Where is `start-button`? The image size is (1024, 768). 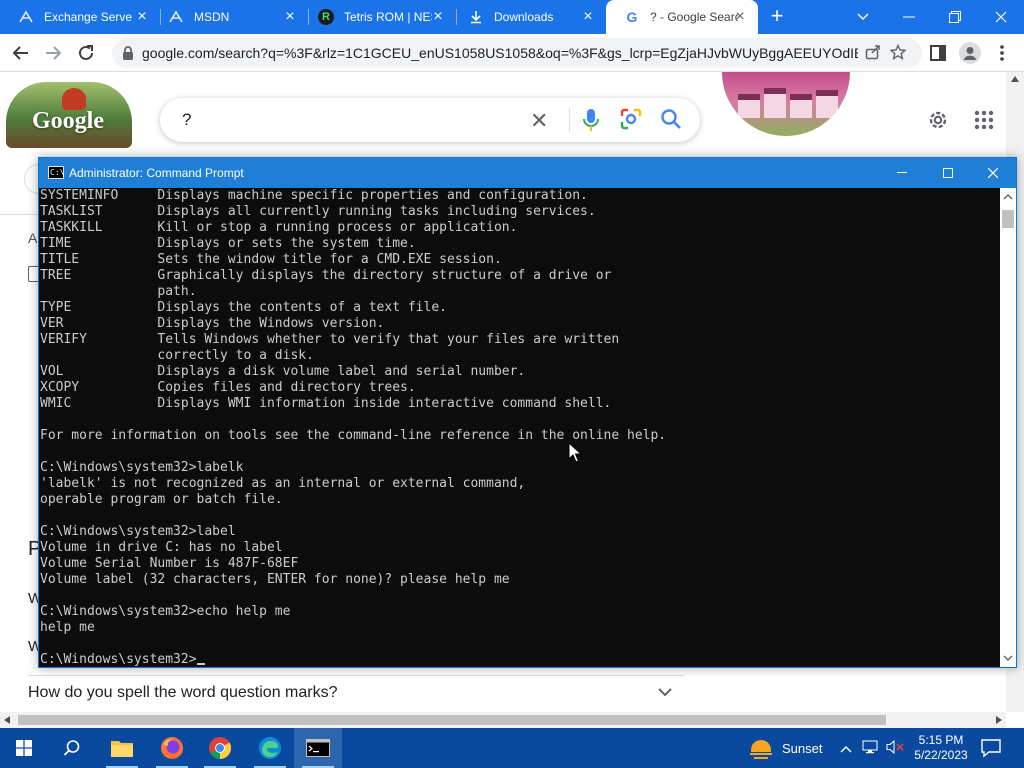 start-button is located at coordinates (24, 748).